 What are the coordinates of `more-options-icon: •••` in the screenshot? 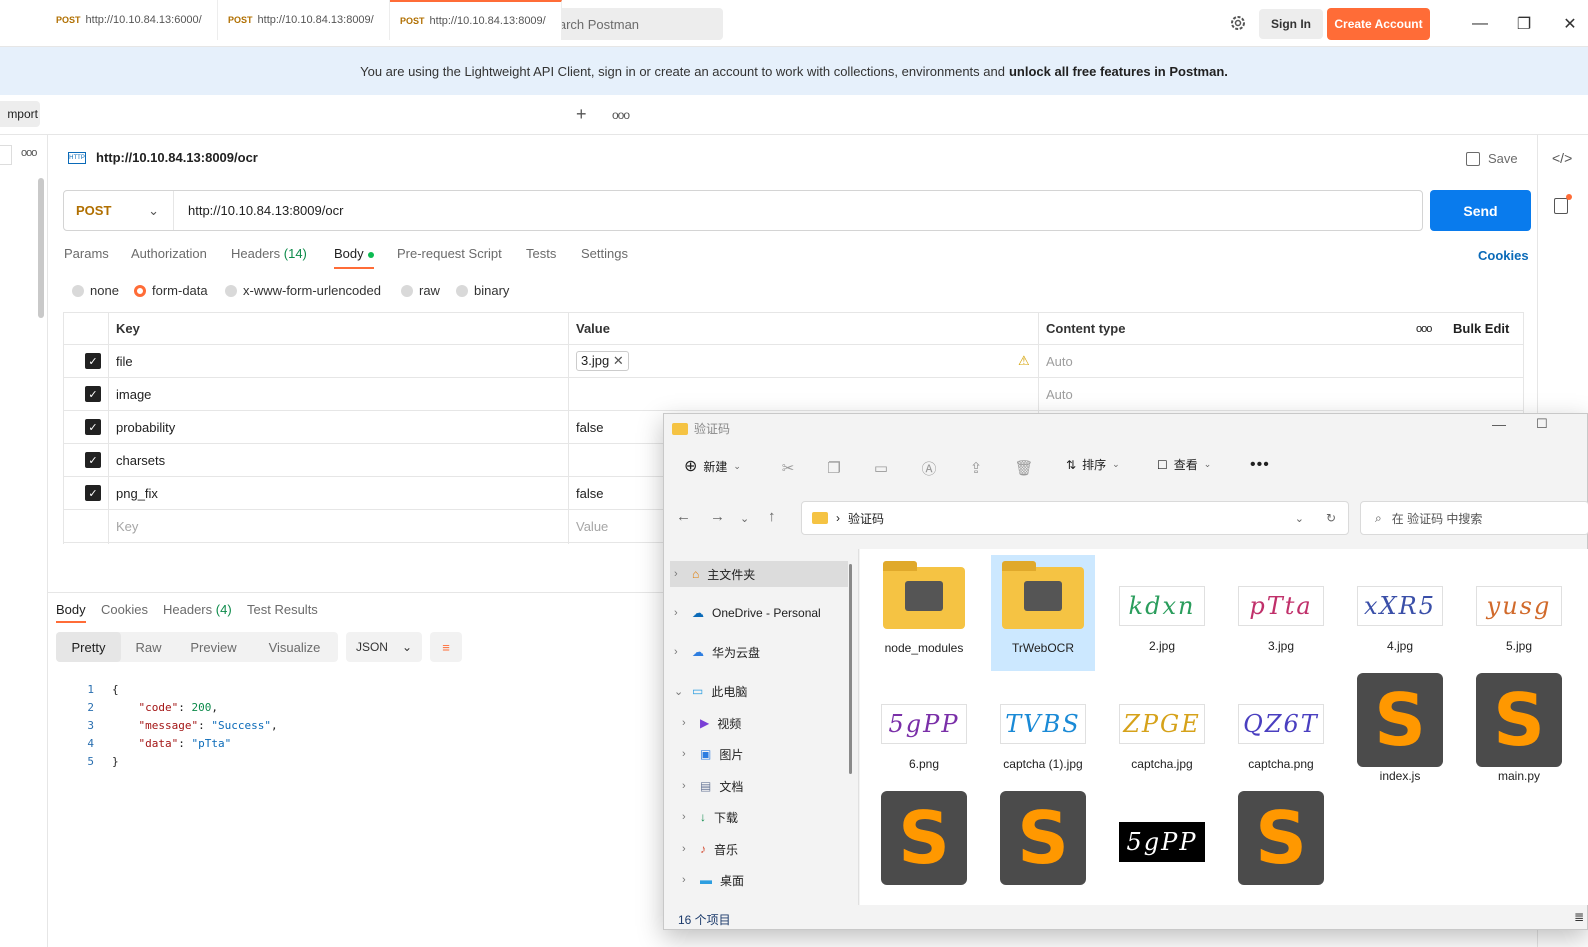 It's located at (1260, 465).